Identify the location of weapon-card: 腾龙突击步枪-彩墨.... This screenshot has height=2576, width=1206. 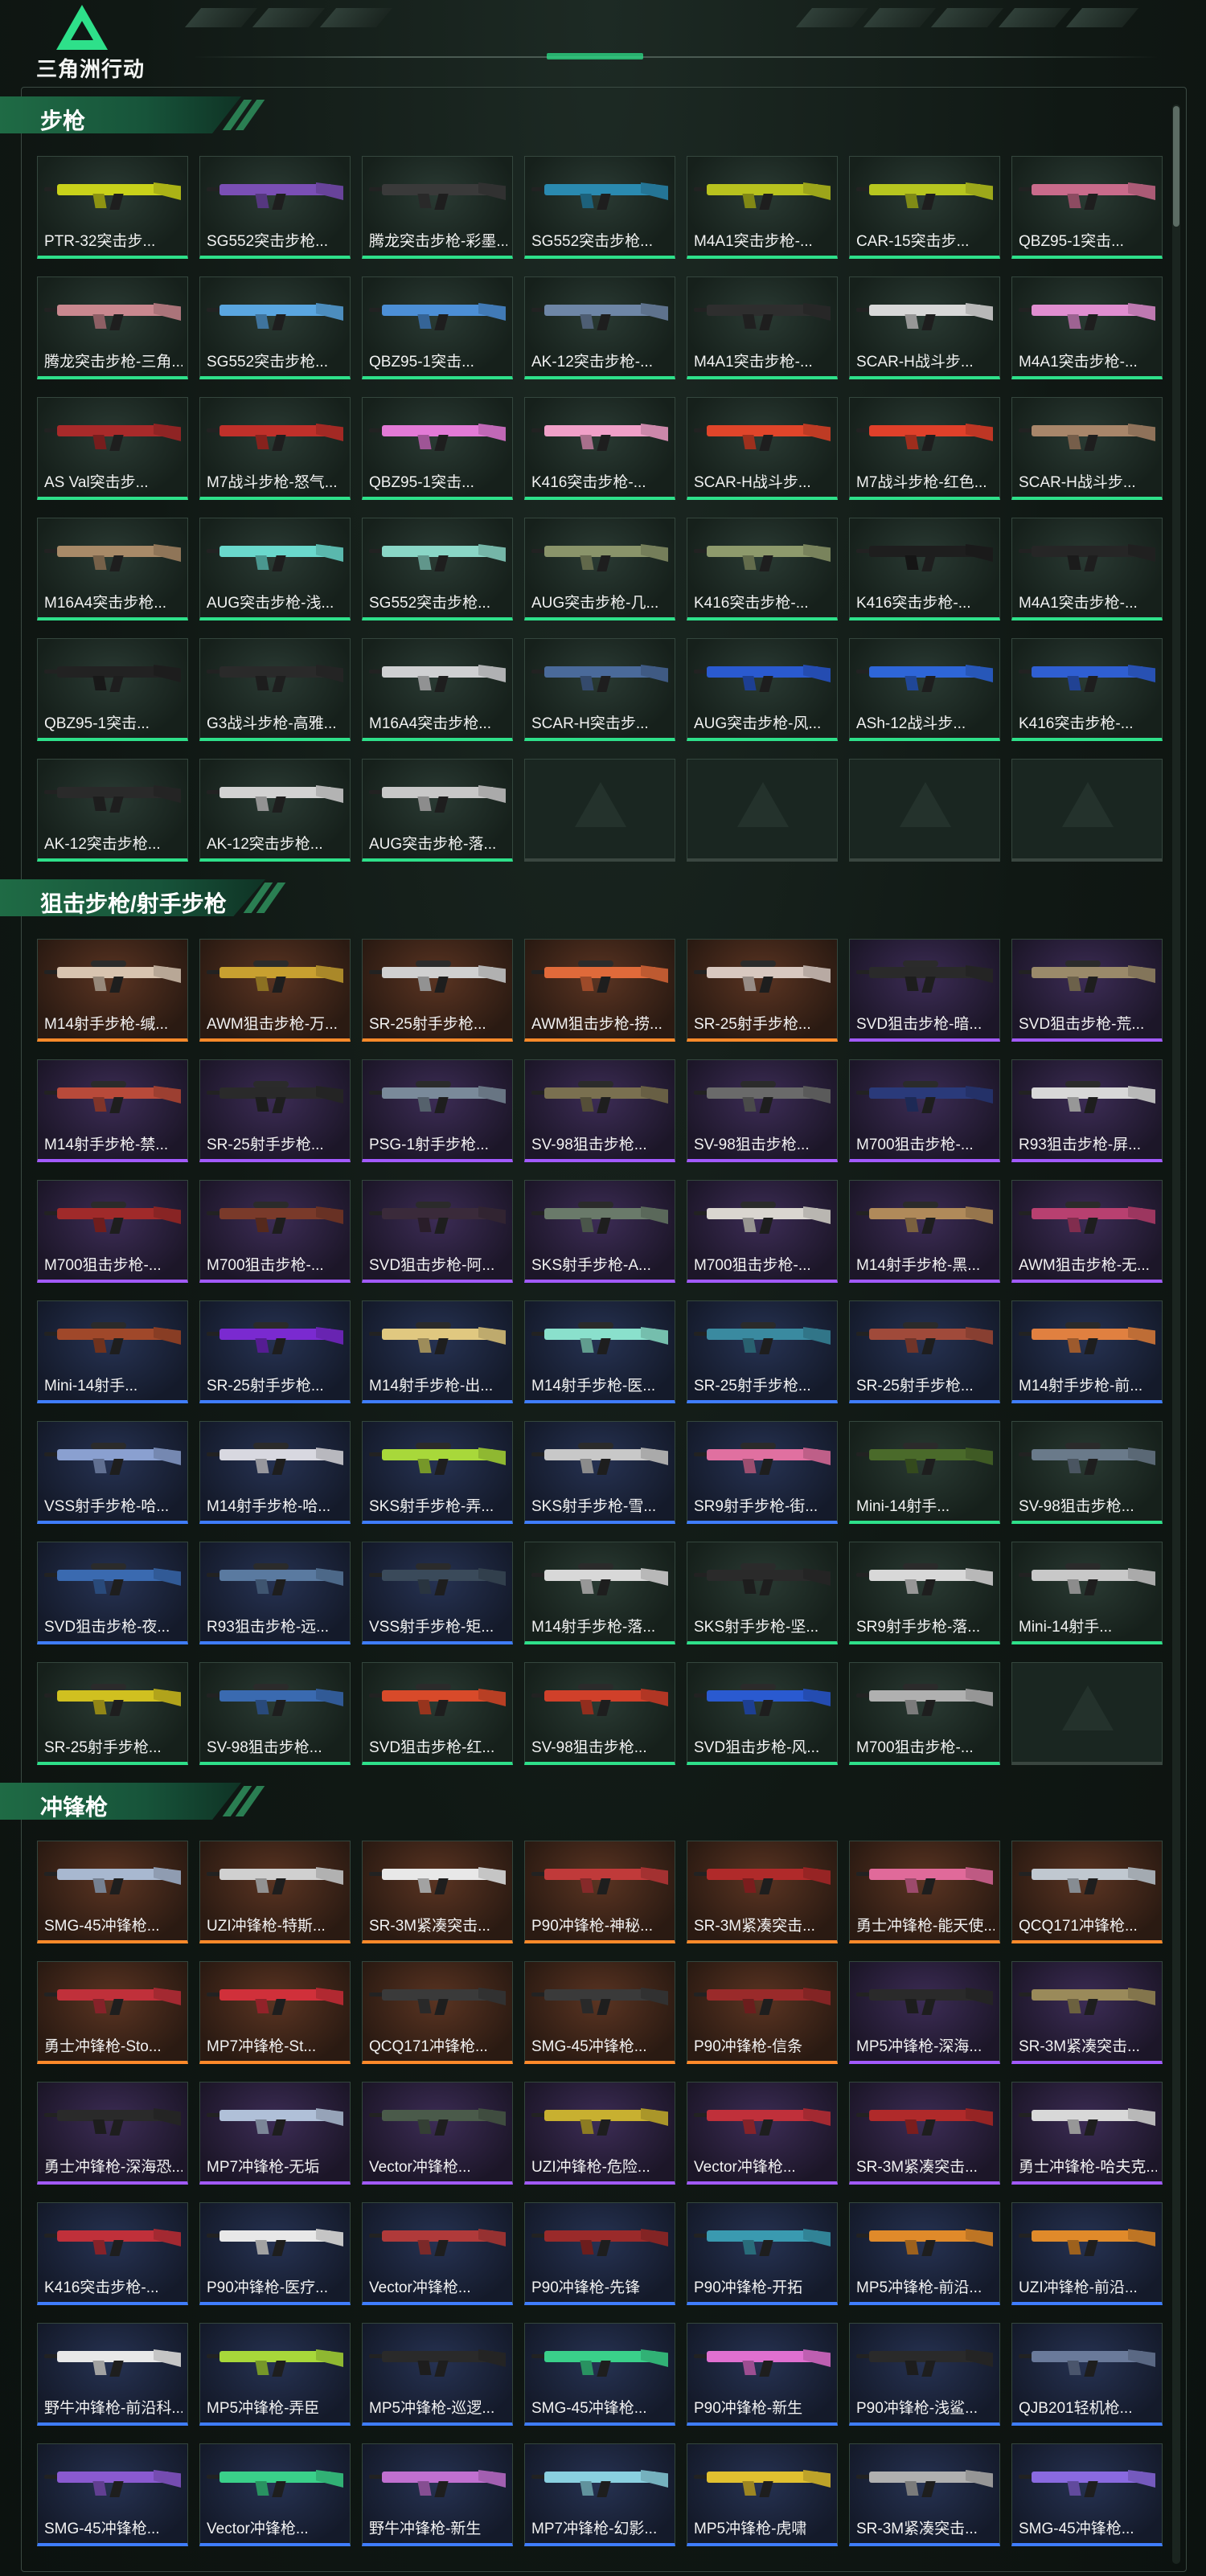
(437, 207).